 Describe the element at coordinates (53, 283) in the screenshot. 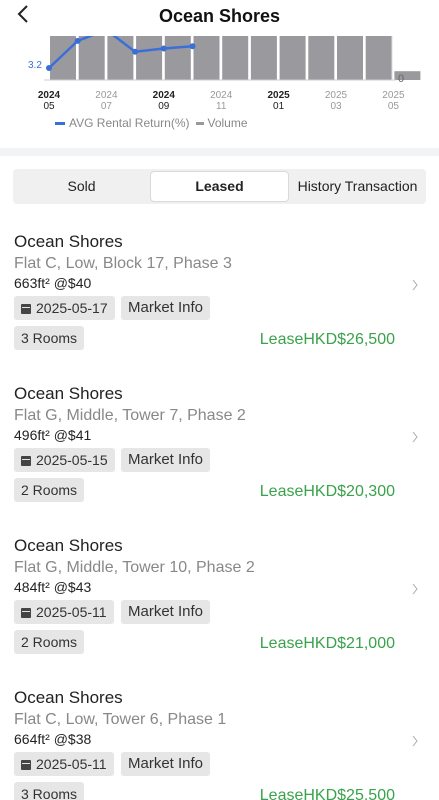

I see `listing-size-price: 663ft² @$40` at that location.